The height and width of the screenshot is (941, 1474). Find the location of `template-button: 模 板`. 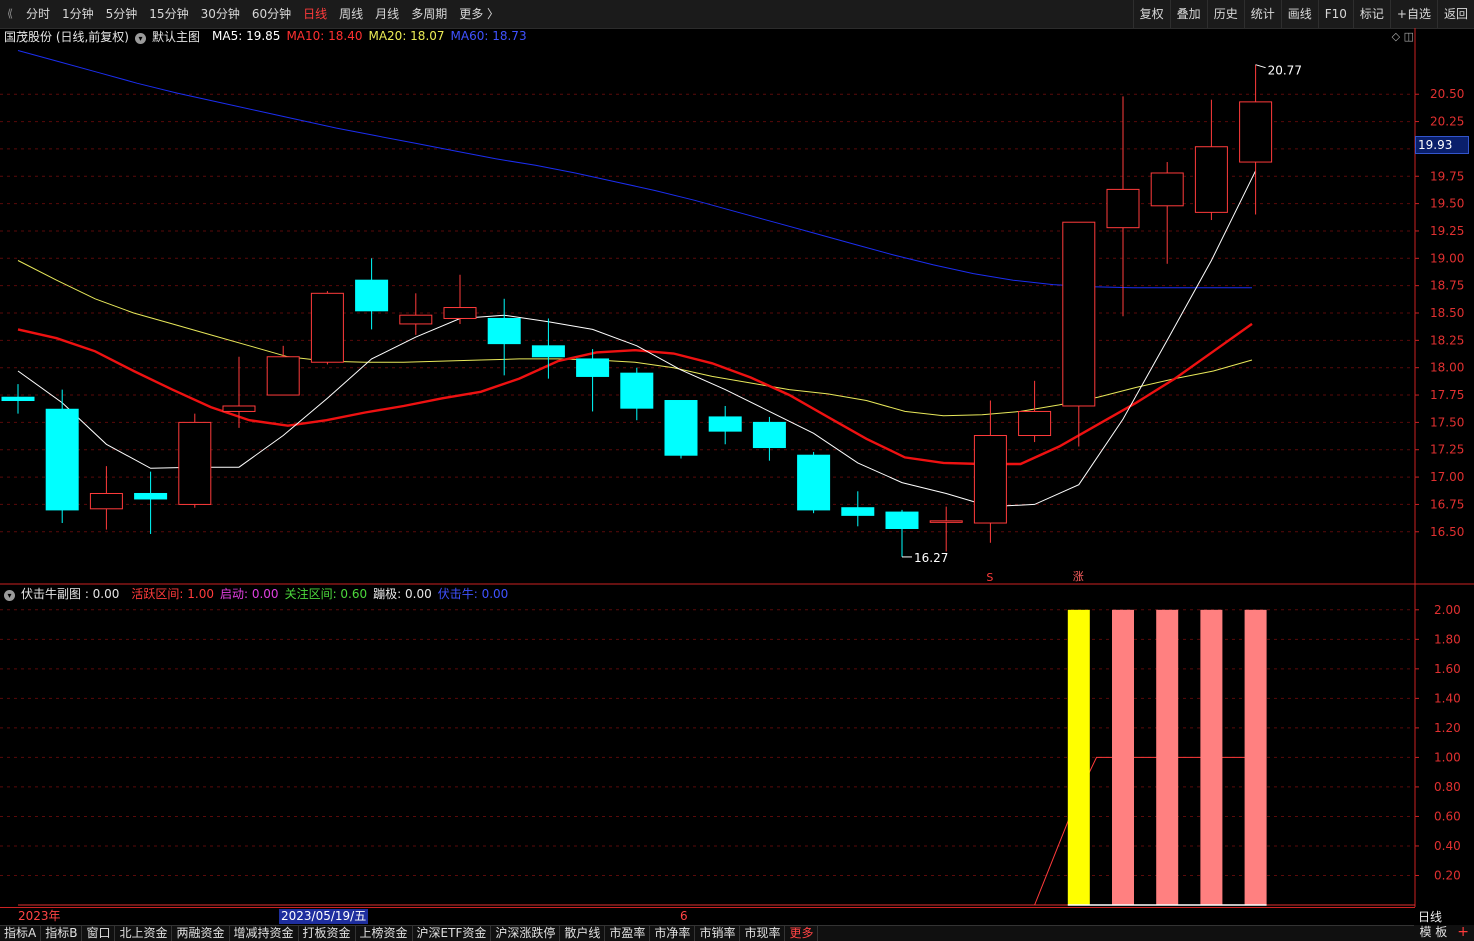

template-button: 模 板 is located at coordinates (1433, 932).